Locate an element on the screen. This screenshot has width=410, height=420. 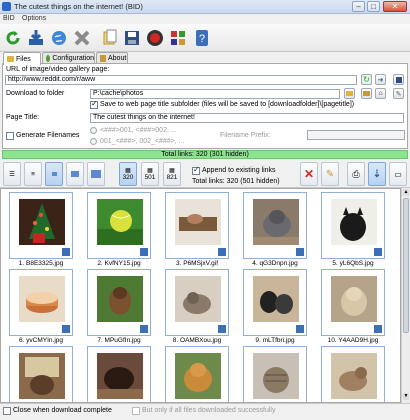
red-x-icon: ✕ is located at coordinates (309, 174).